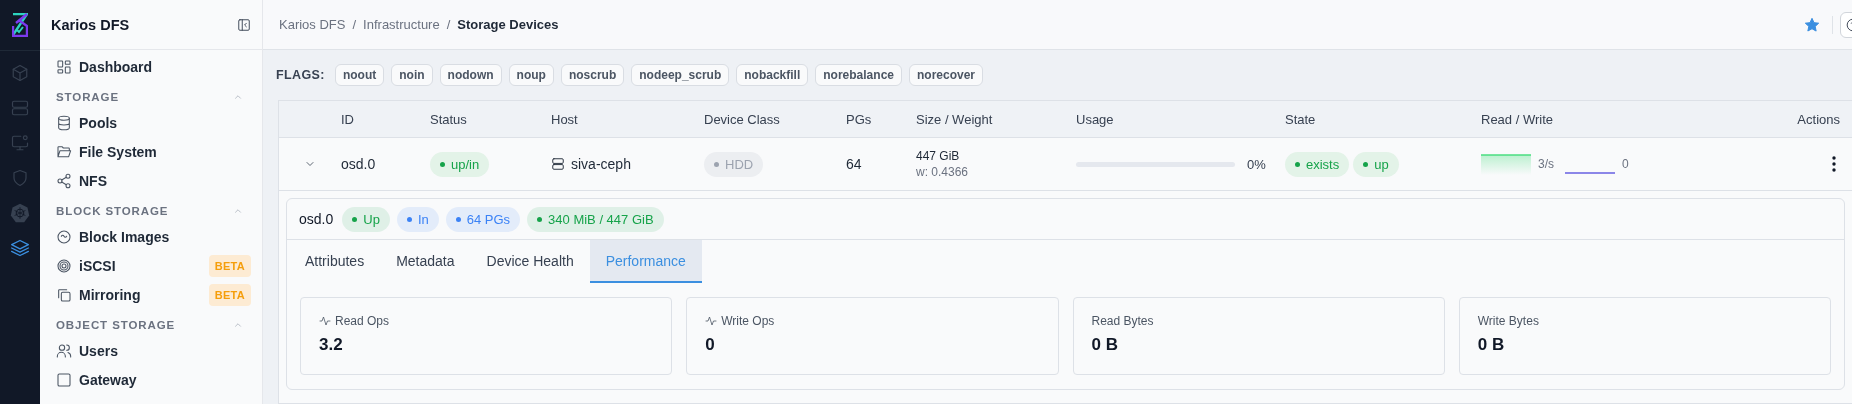 The height and width of the screenshot is (404, 1852). What do you see at coordinates (1508, 321) in the screenshot?
I see `stat-label: Write Bytes` at bounding box center [1508, 321].